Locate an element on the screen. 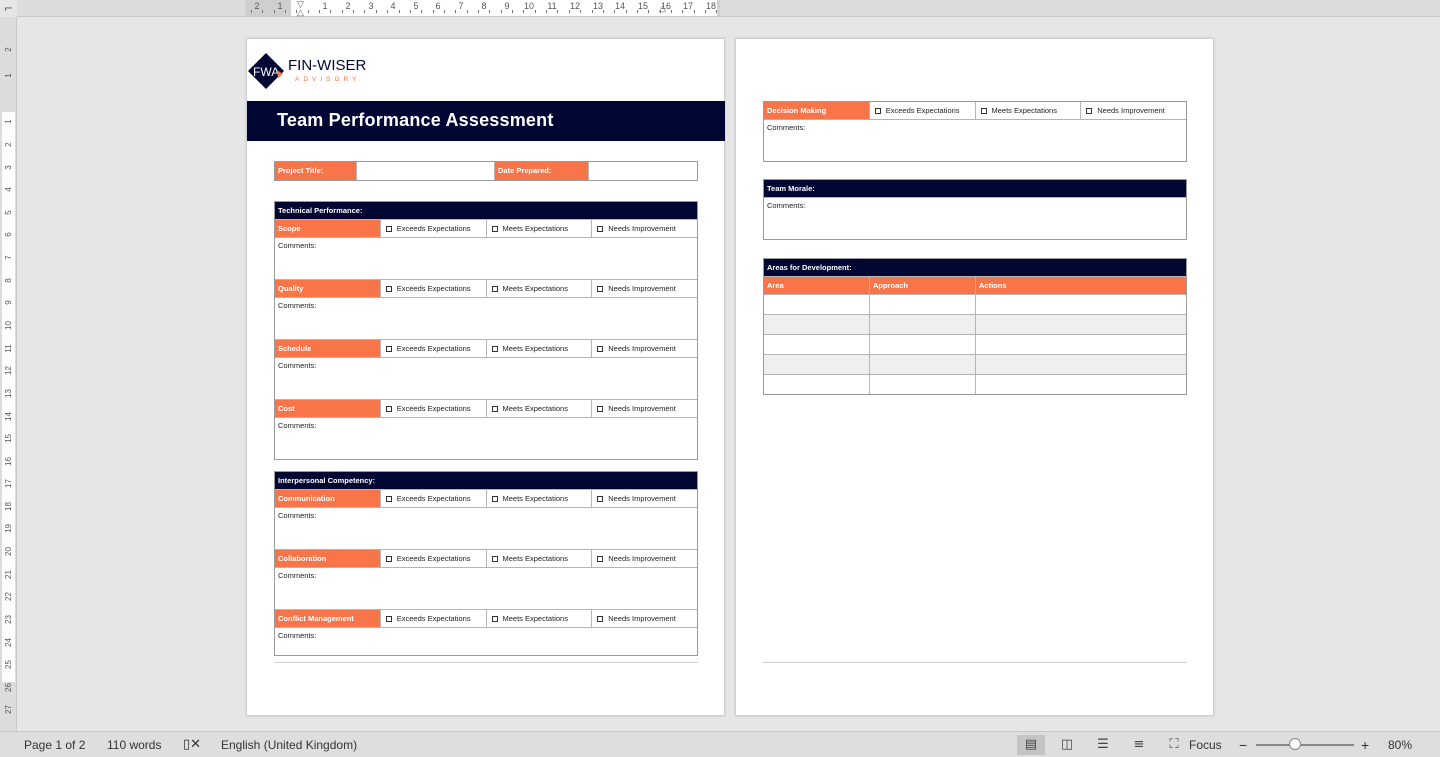 Image resolution: width=1440 pixels, height=757 pixels. print-layout-view-icon: ▤ is located at coordinates (1031, 745).